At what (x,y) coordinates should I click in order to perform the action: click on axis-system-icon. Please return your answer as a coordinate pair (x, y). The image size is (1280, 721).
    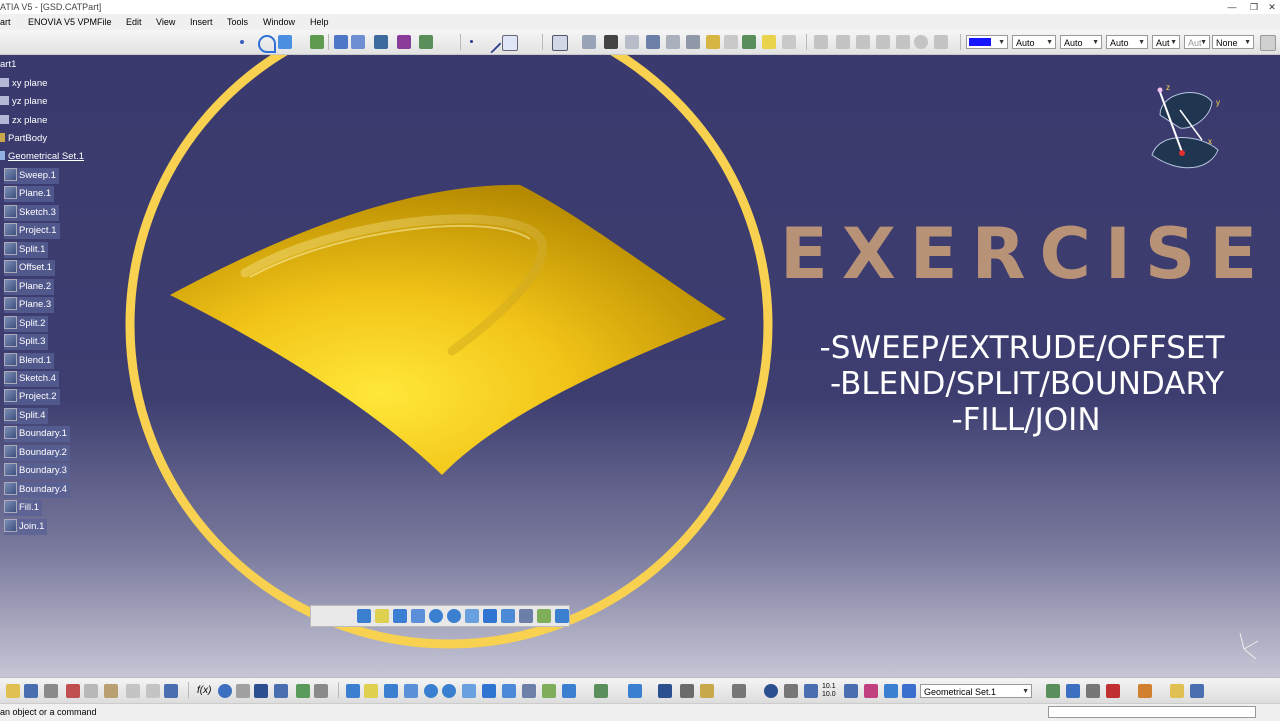
    Looking at the image, I should click on (811, 691).